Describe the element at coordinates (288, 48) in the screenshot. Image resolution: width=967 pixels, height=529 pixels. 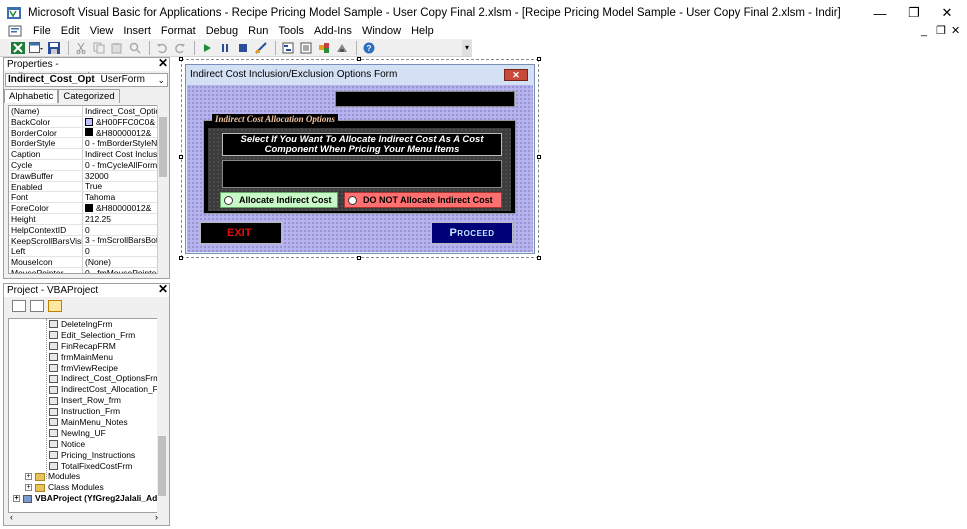
I see `project-explorer-icon` at that location.